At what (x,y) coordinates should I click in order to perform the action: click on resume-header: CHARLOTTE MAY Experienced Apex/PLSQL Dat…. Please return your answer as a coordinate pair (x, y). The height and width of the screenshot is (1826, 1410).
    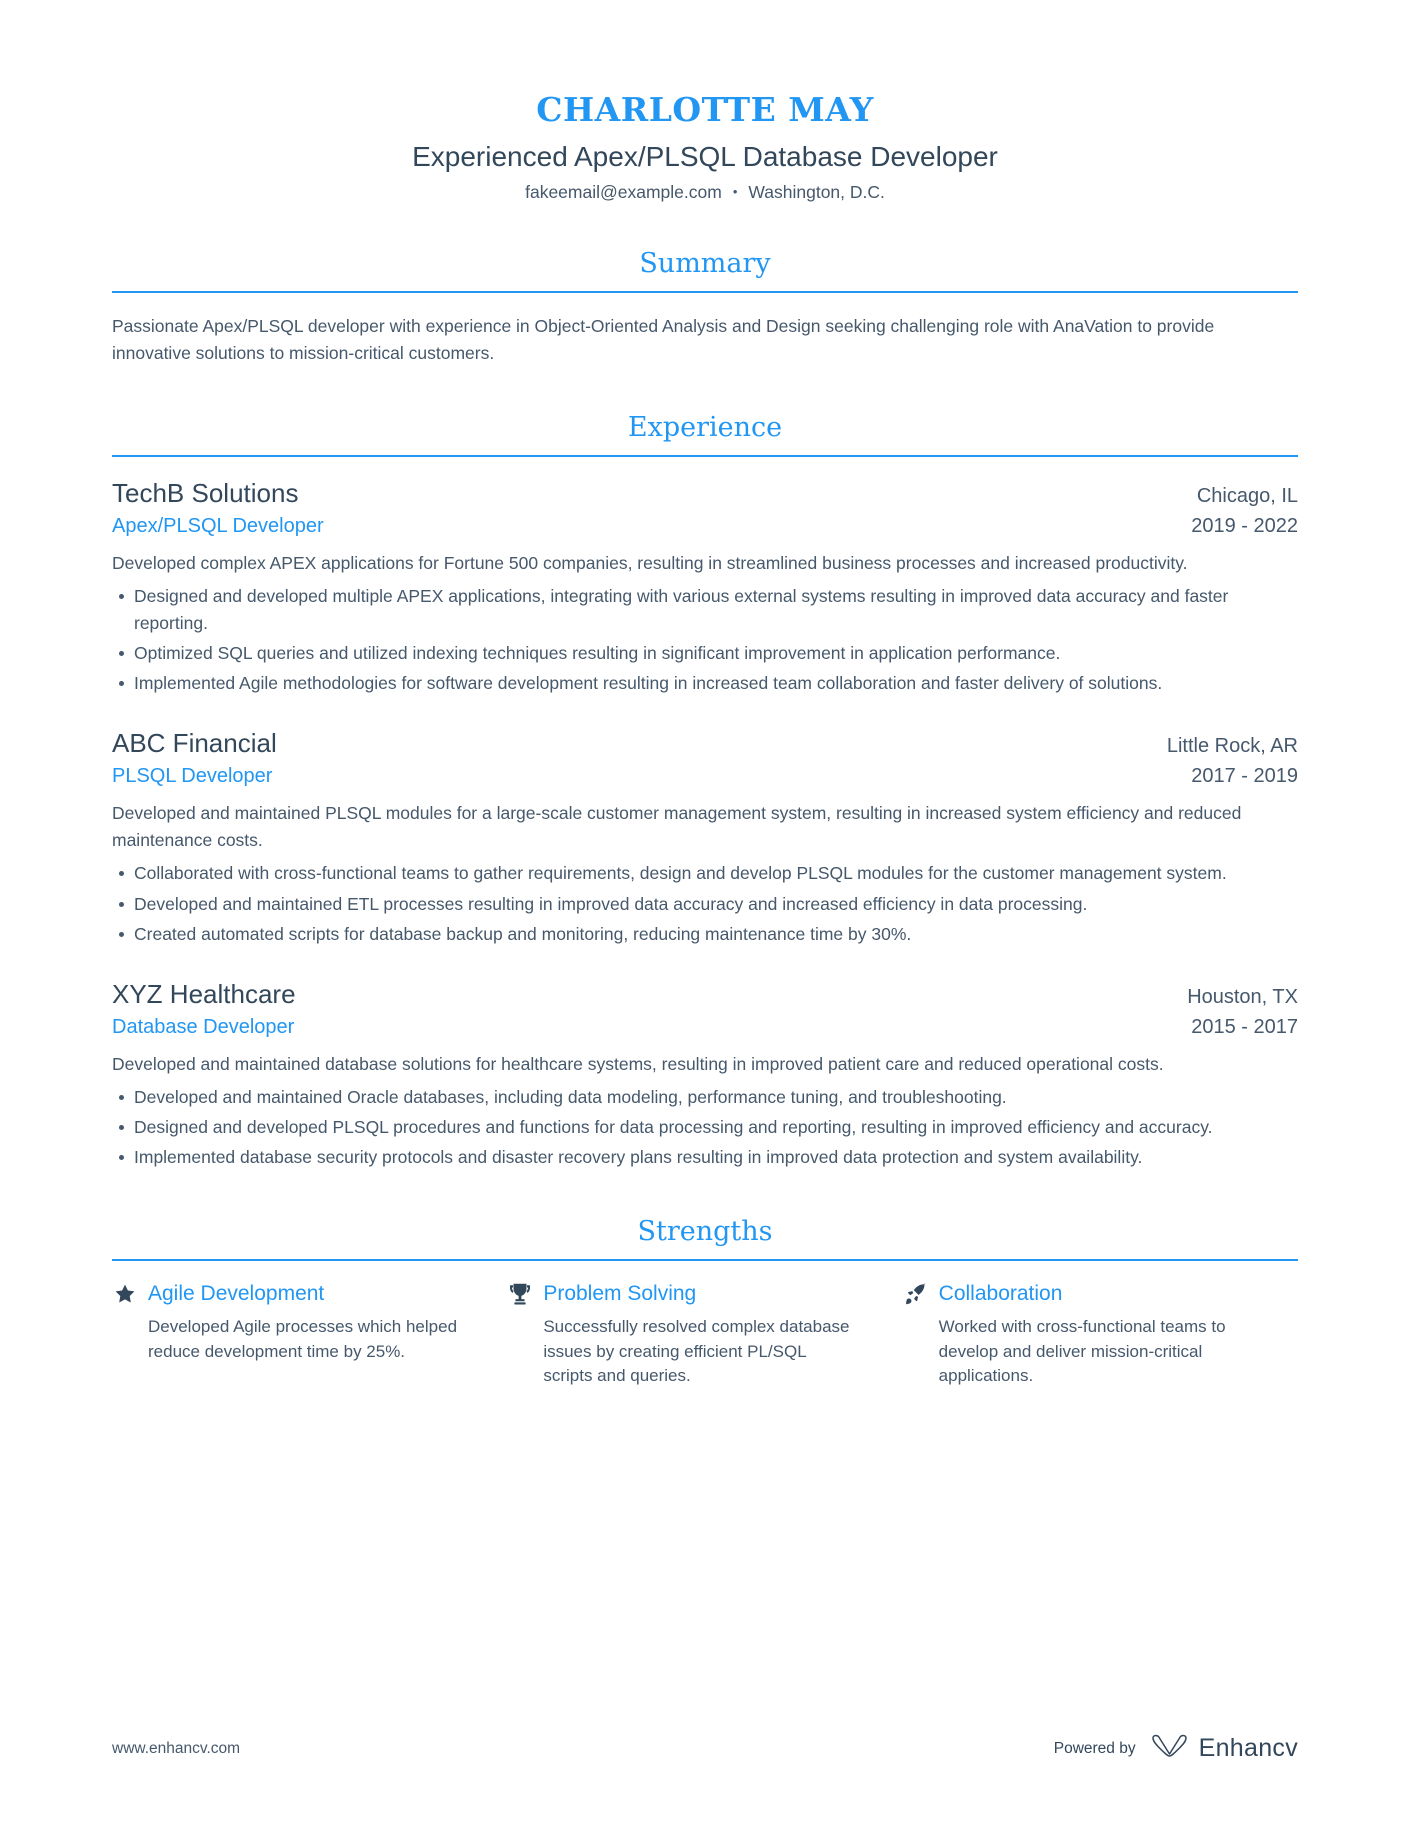
    Looking at the image, I should click on (705, 101).